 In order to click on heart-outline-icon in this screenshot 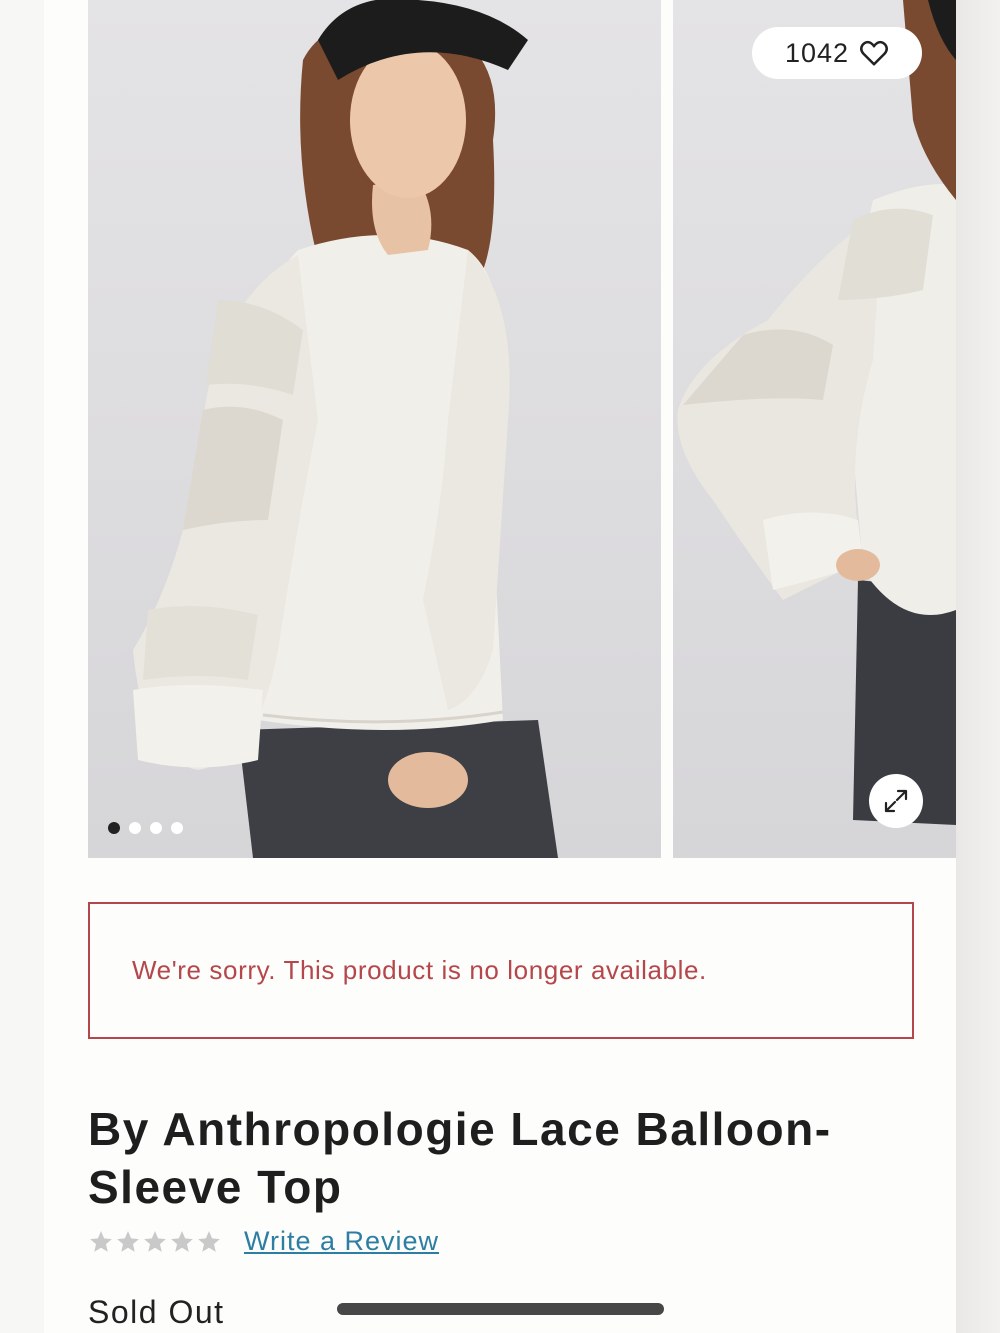, I will do `click(874, 53)`.